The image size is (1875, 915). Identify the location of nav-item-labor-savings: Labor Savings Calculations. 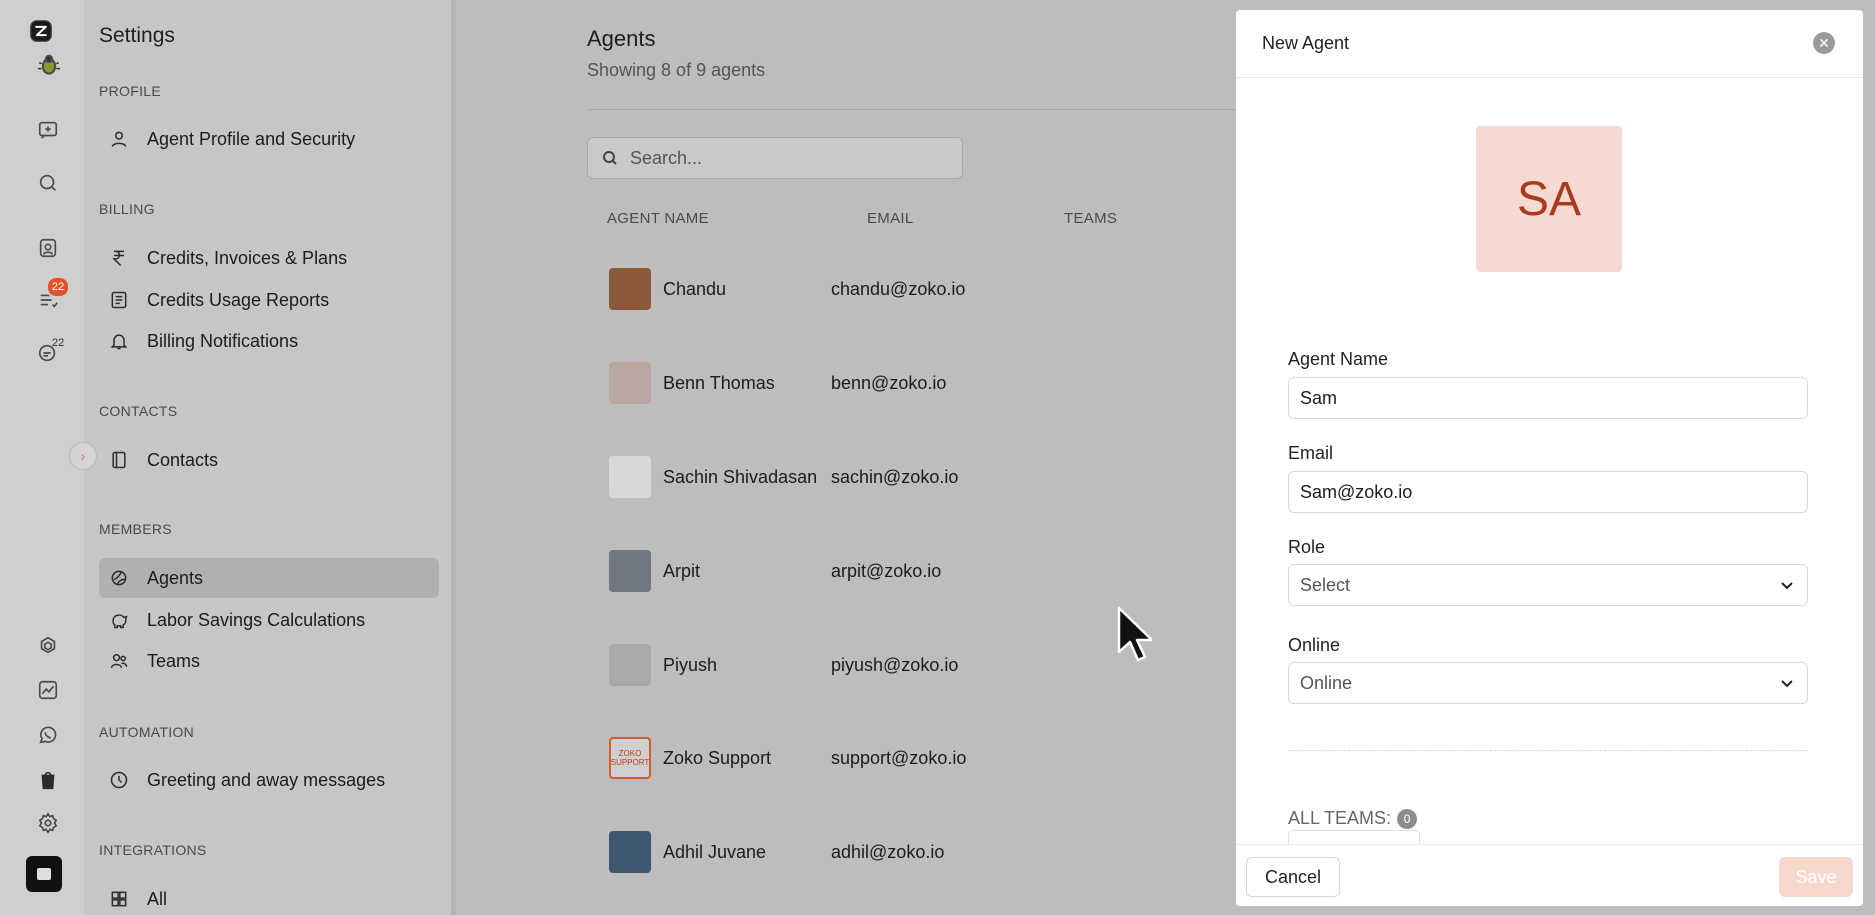
(269, 620).